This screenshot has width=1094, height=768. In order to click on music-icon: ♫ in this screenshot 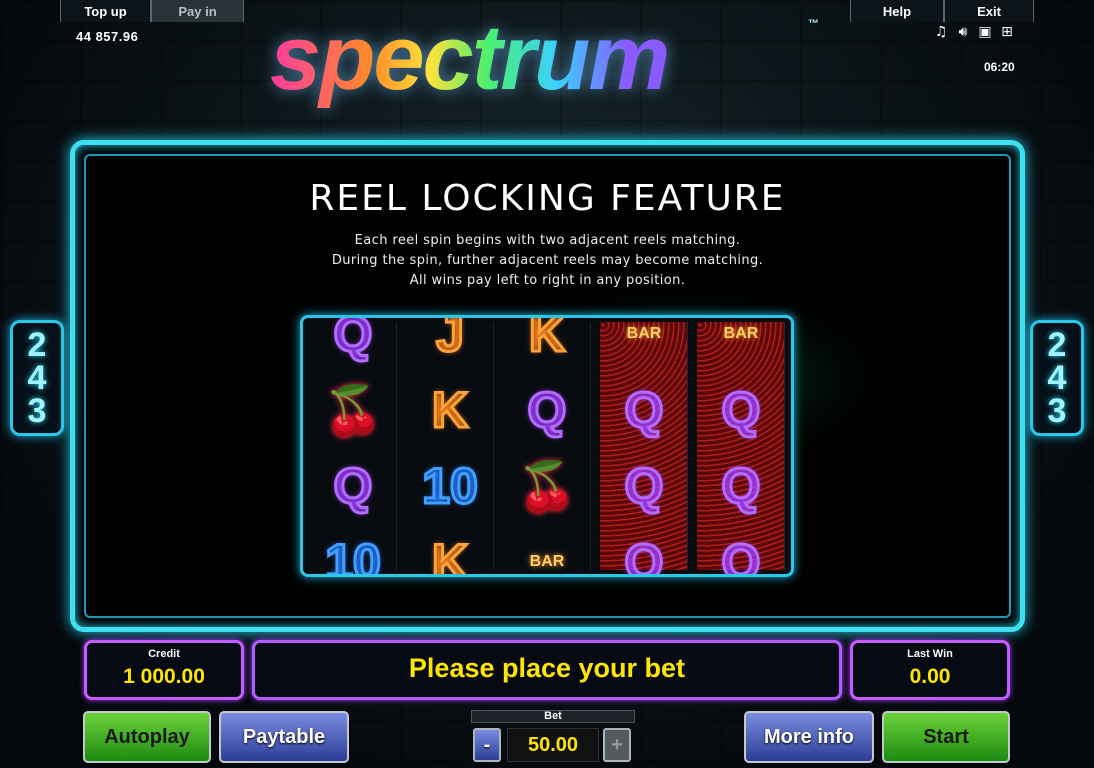, I will do `click(941, 32)`.